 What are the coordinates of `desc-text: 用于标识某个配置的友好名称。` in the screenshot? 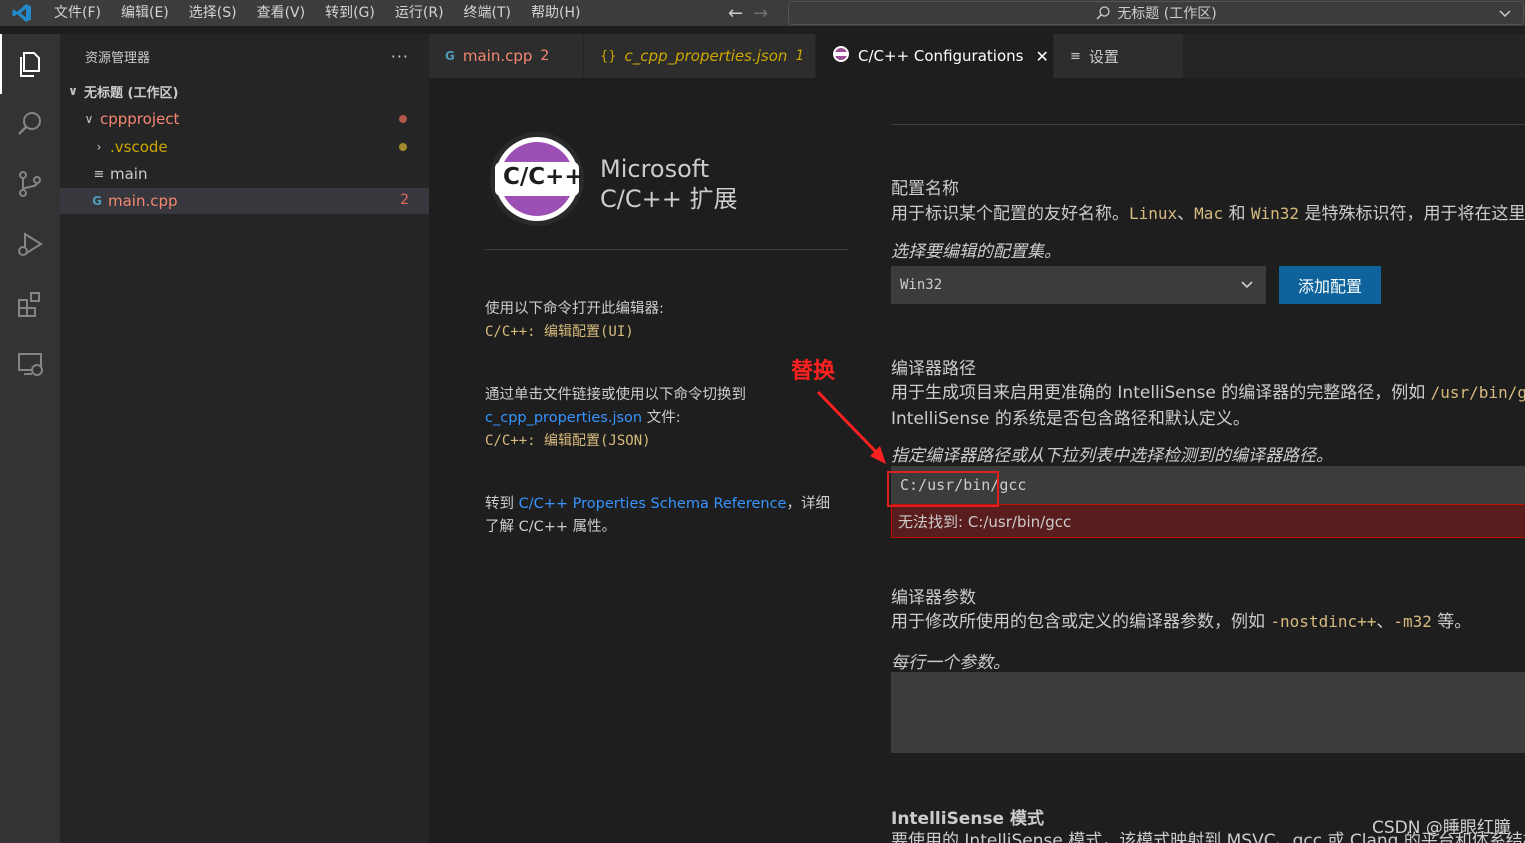 It's located at (1010, 214).